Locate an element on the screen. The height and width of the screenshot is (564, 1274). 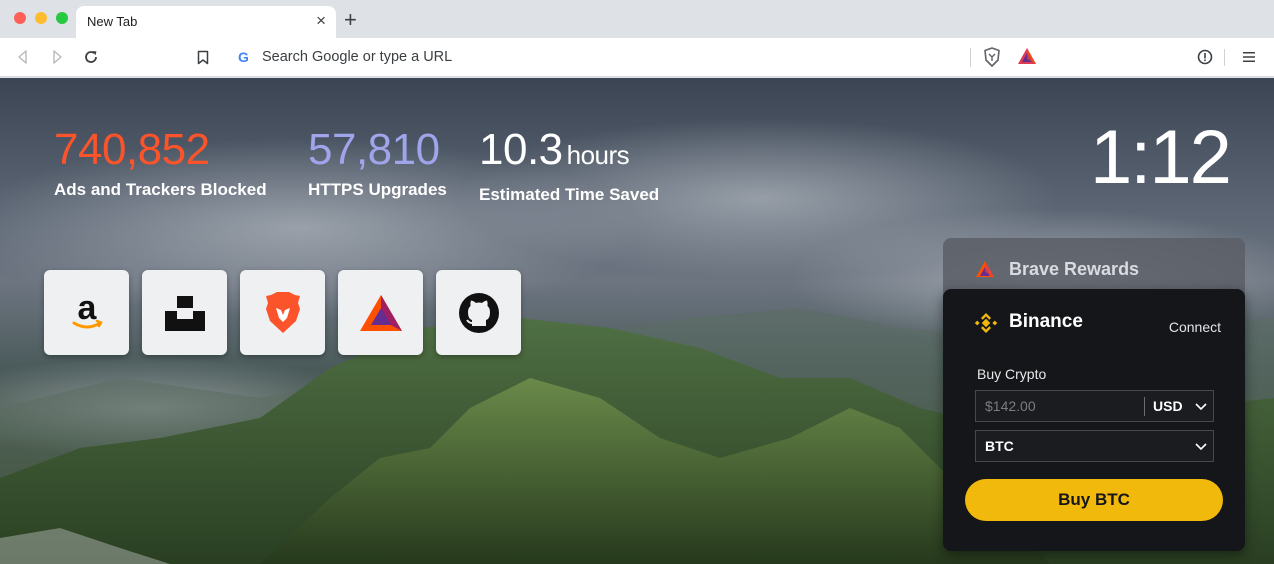
bat-logo-icon is located at coordinates (380, 312).